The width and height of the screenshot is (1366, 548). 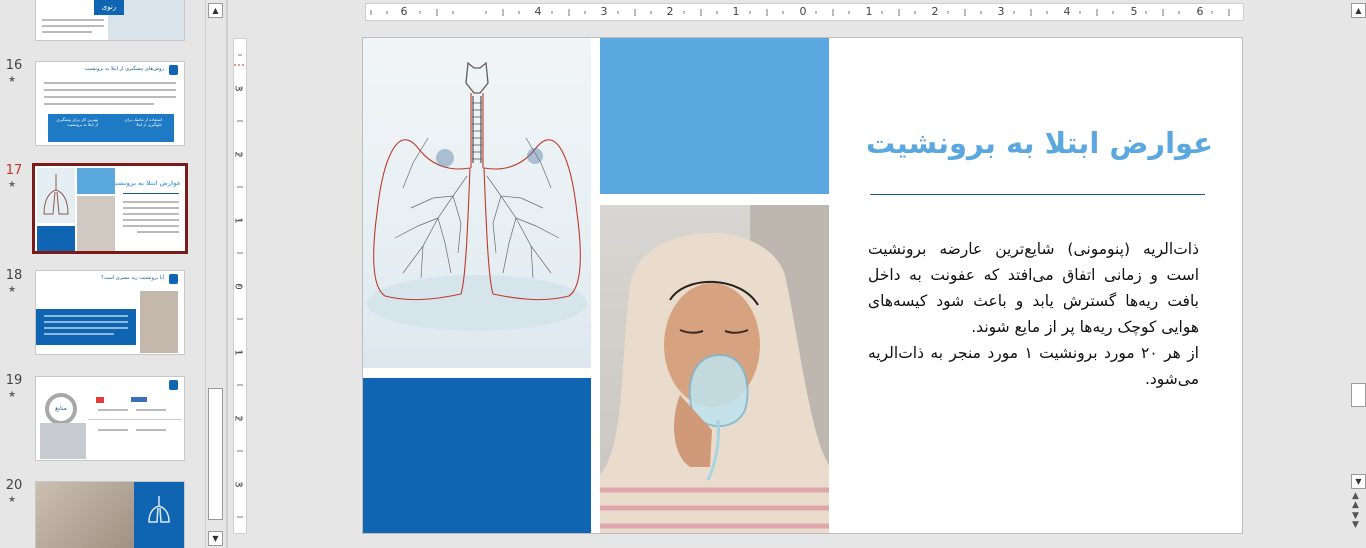 I want to click on thumb18-title: آیا برونشیت ریه مسری است؟, so click(x=132, y=278).